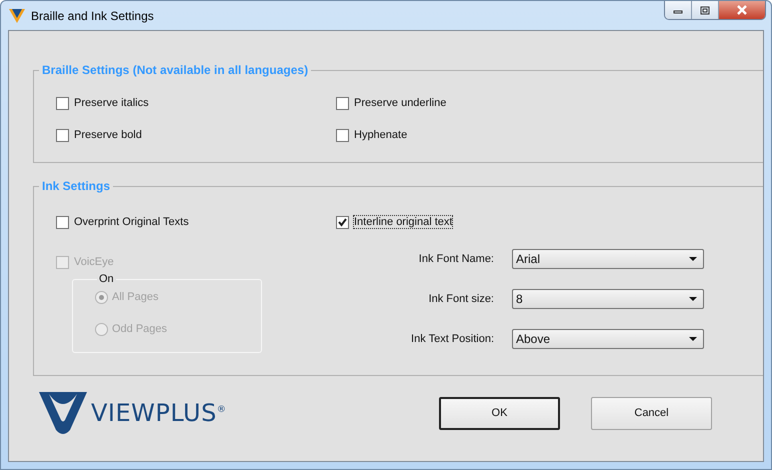 The height and width of the screenshot is (470, 772). Describe the element at coordinates (76, 186) in the screenshot. I see `group-title: Ink Settings` at that location.